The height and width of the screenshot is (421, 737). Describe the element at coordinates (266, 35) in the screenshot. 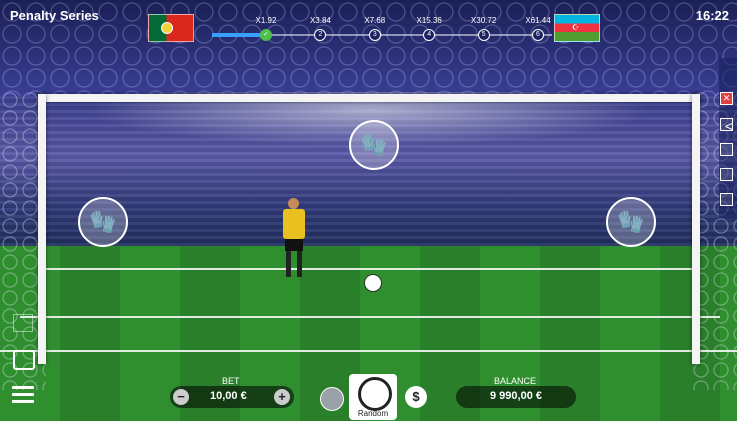

I see `multiplier-step: ✓` at that location.